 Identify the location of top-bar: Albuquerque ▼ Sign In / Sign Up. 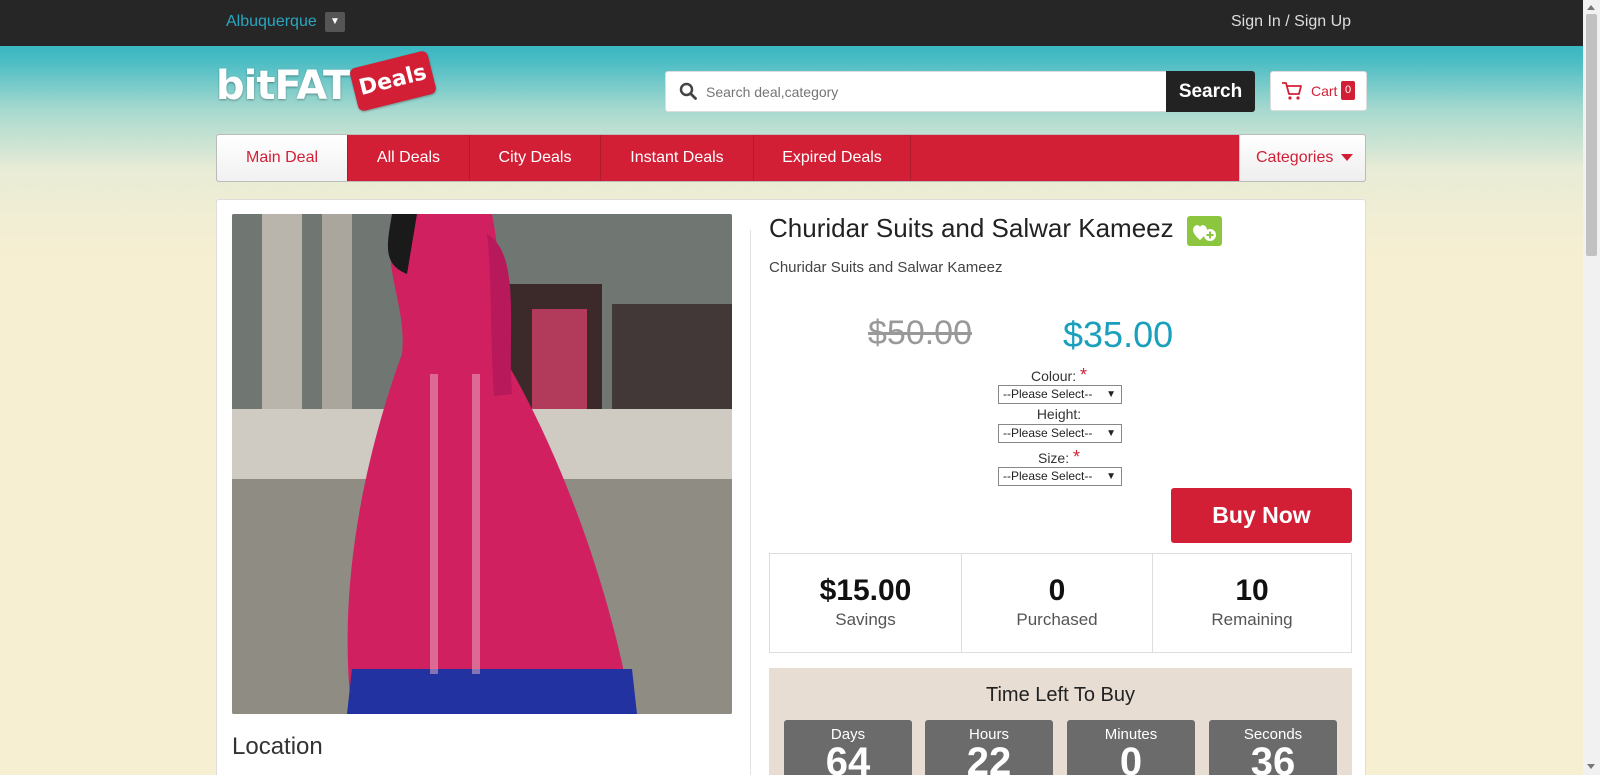
(791, 23).